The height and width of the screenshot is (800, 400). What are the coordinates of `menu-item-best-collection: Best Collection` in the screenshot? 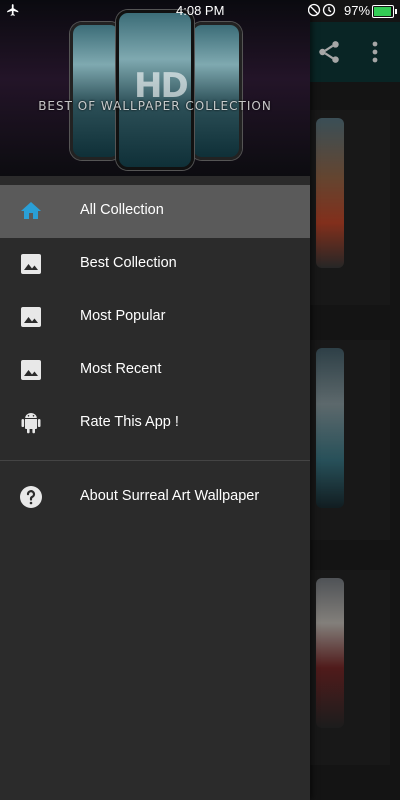 It's located at (155, 264).